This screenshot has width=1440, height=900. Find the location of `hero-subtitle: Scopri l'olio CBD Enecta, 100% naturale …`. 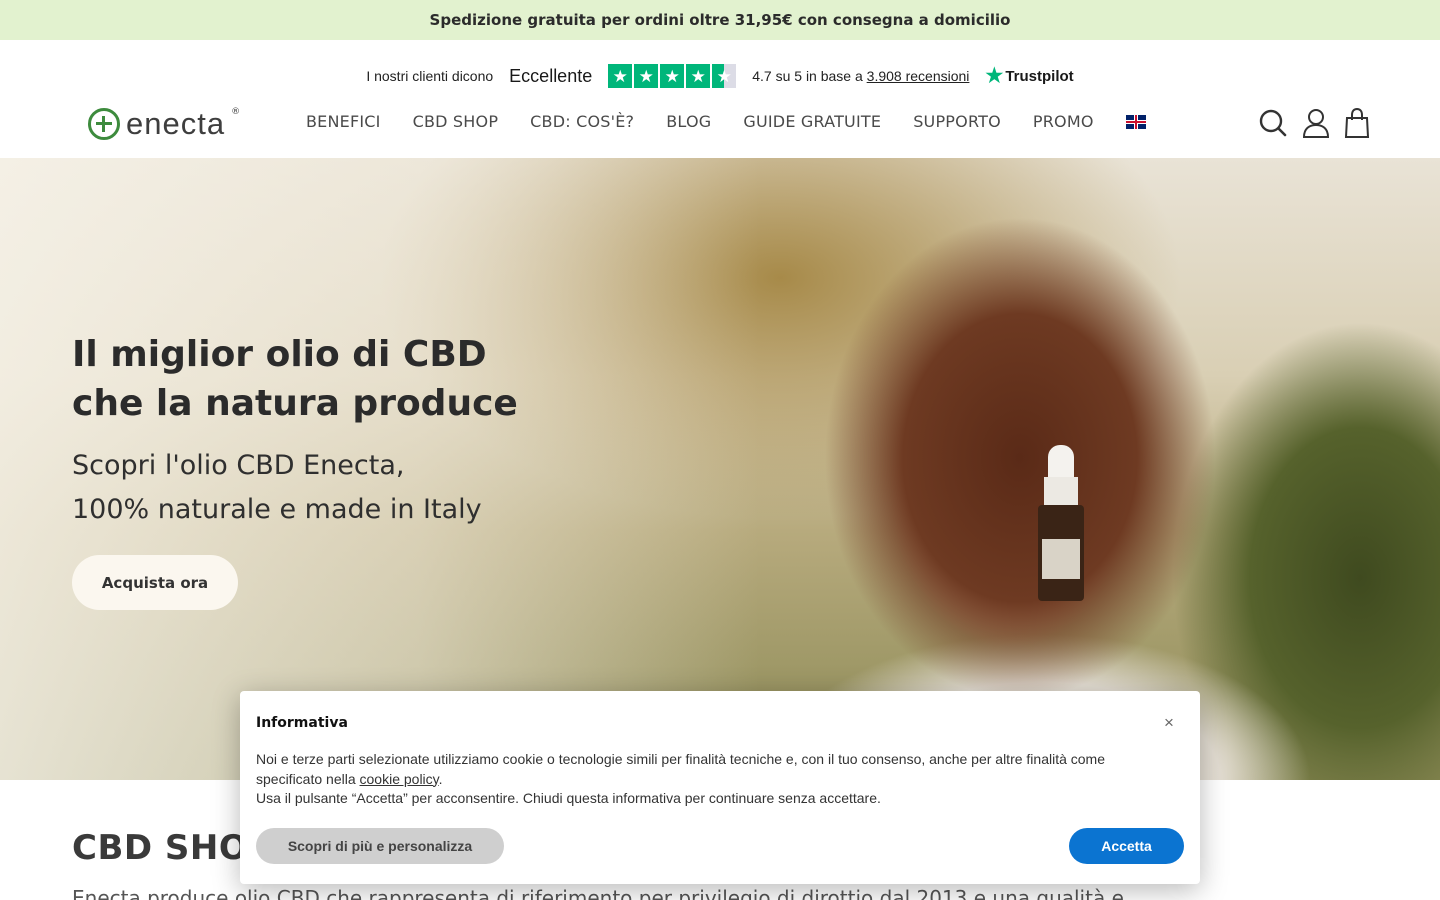

hero-subtitle: Scopri l'olio CBD Enecta, 100% naturale … is located at coordinates (277, 488).